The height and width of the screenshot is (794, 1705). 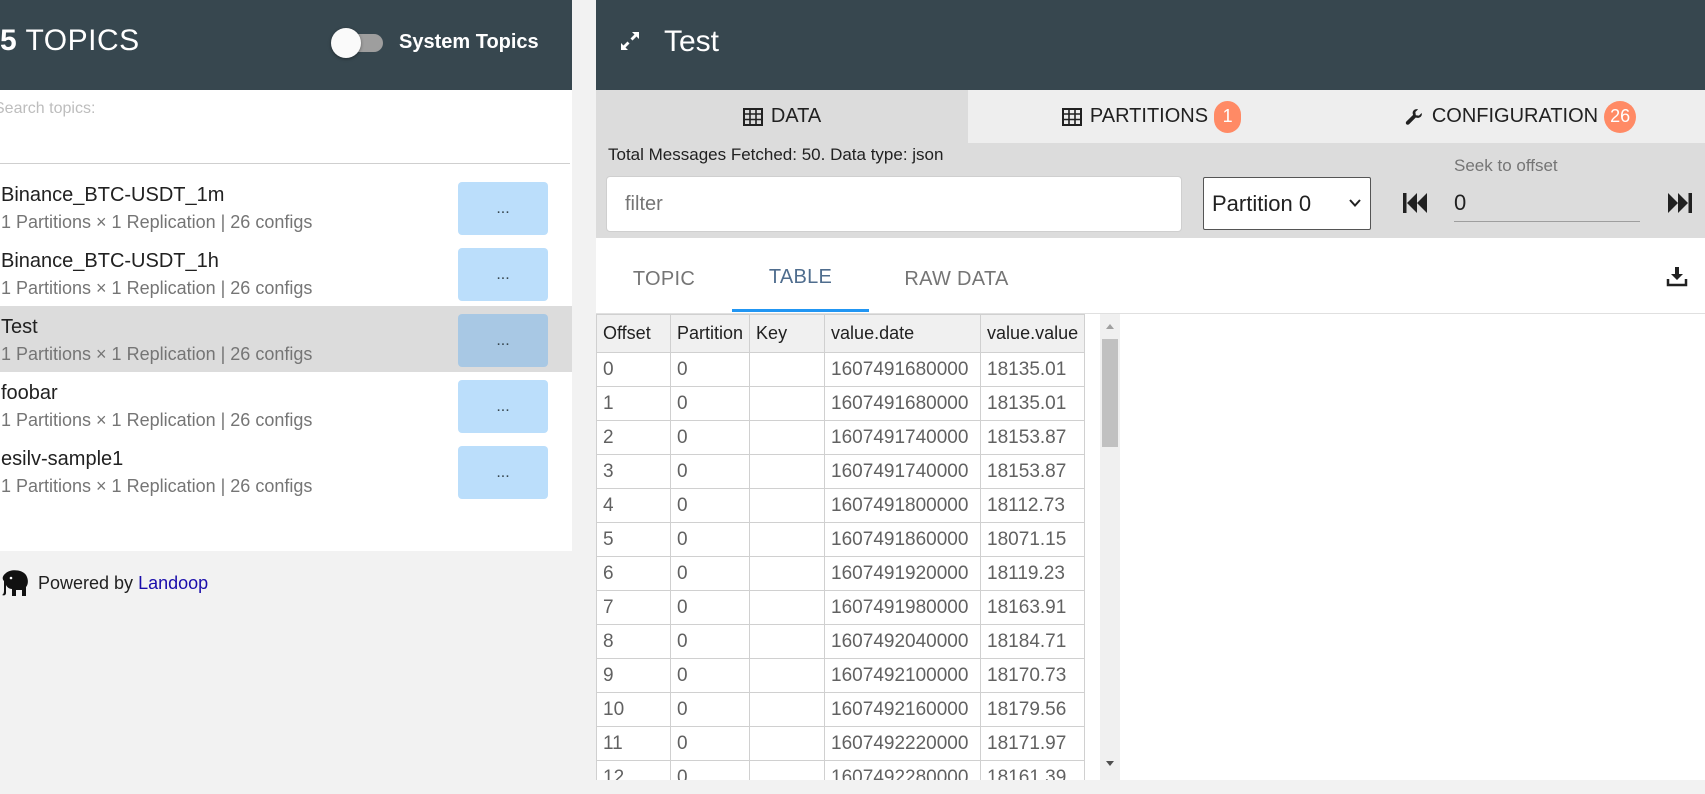 I want to click on tab-data-label: DATA, so click(x=796, y=116).